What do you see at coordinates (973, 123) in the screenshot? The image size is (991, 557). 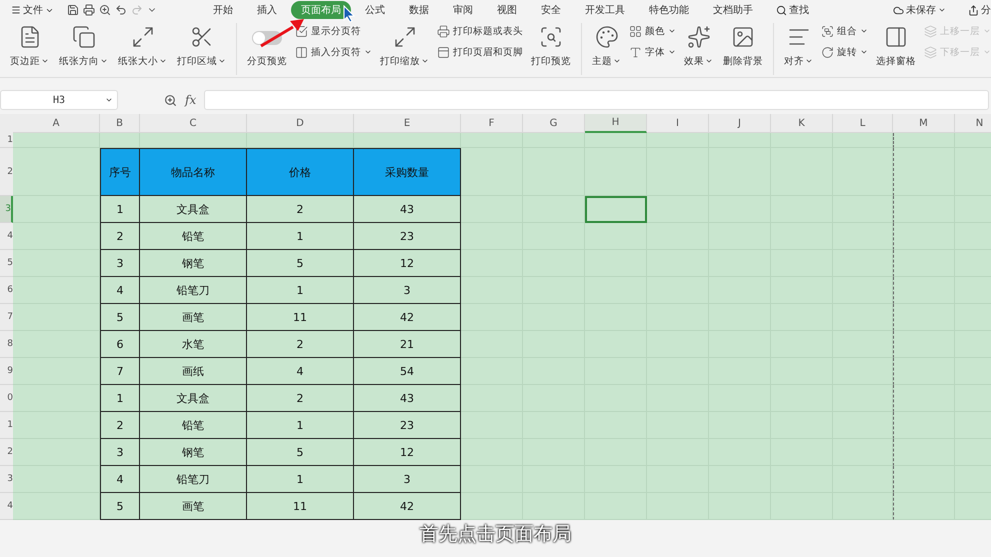 I see `column-header: N` at bounding box center [973, 123].